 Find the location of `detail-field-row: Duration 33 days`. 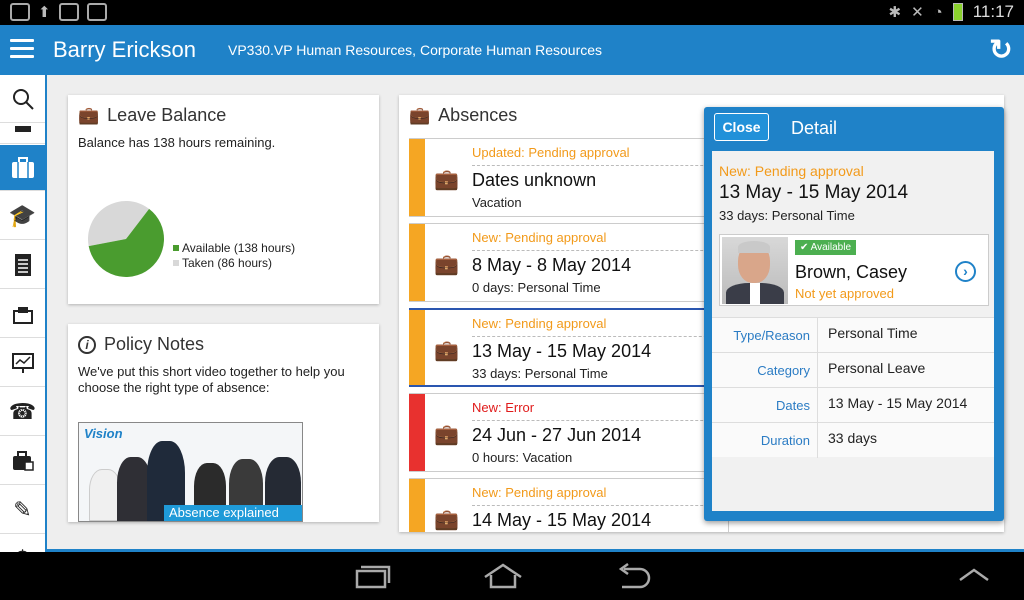

detail-field-row: Duration 33 days is located at coordinates (853, 440).